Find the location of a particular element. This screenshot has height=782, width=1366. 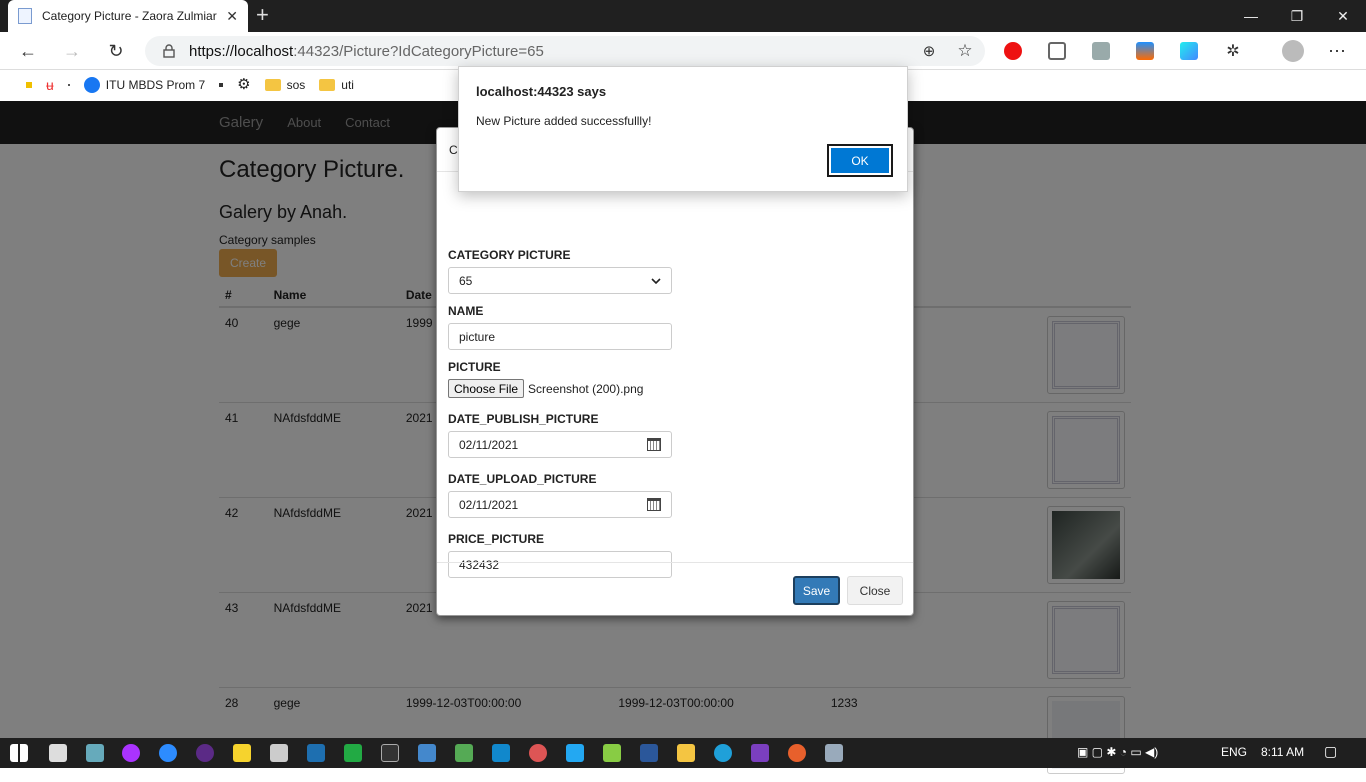

ok-button: OK is located at coordinates (860, 160).